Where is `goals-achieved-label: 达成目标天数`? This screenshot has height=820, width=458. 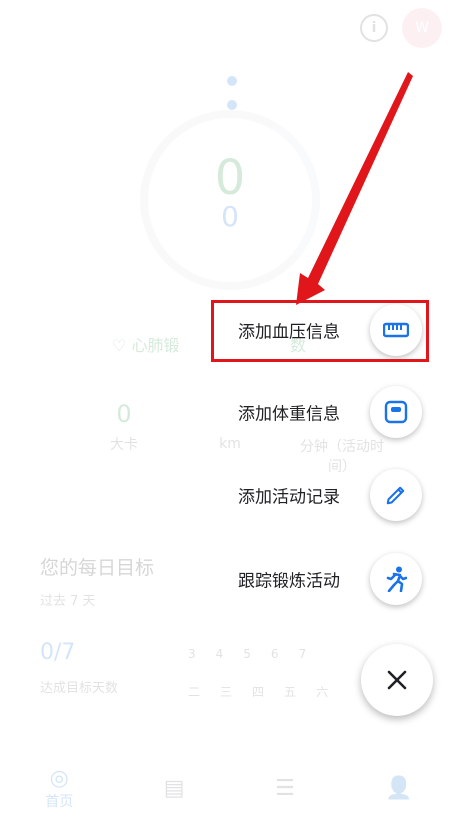 goals-achieved-label: 达成目标天数 is located at coordinates (79, 688).